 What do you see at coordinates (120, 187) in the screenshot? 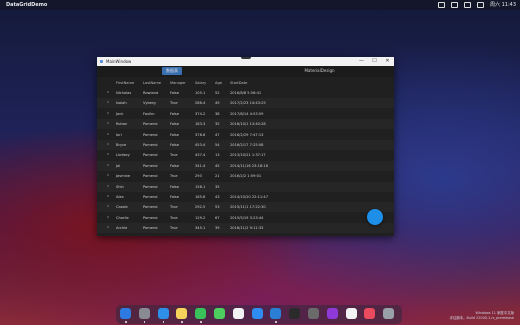
I see `table-cell: Shin` at bounding box center [120, 187].